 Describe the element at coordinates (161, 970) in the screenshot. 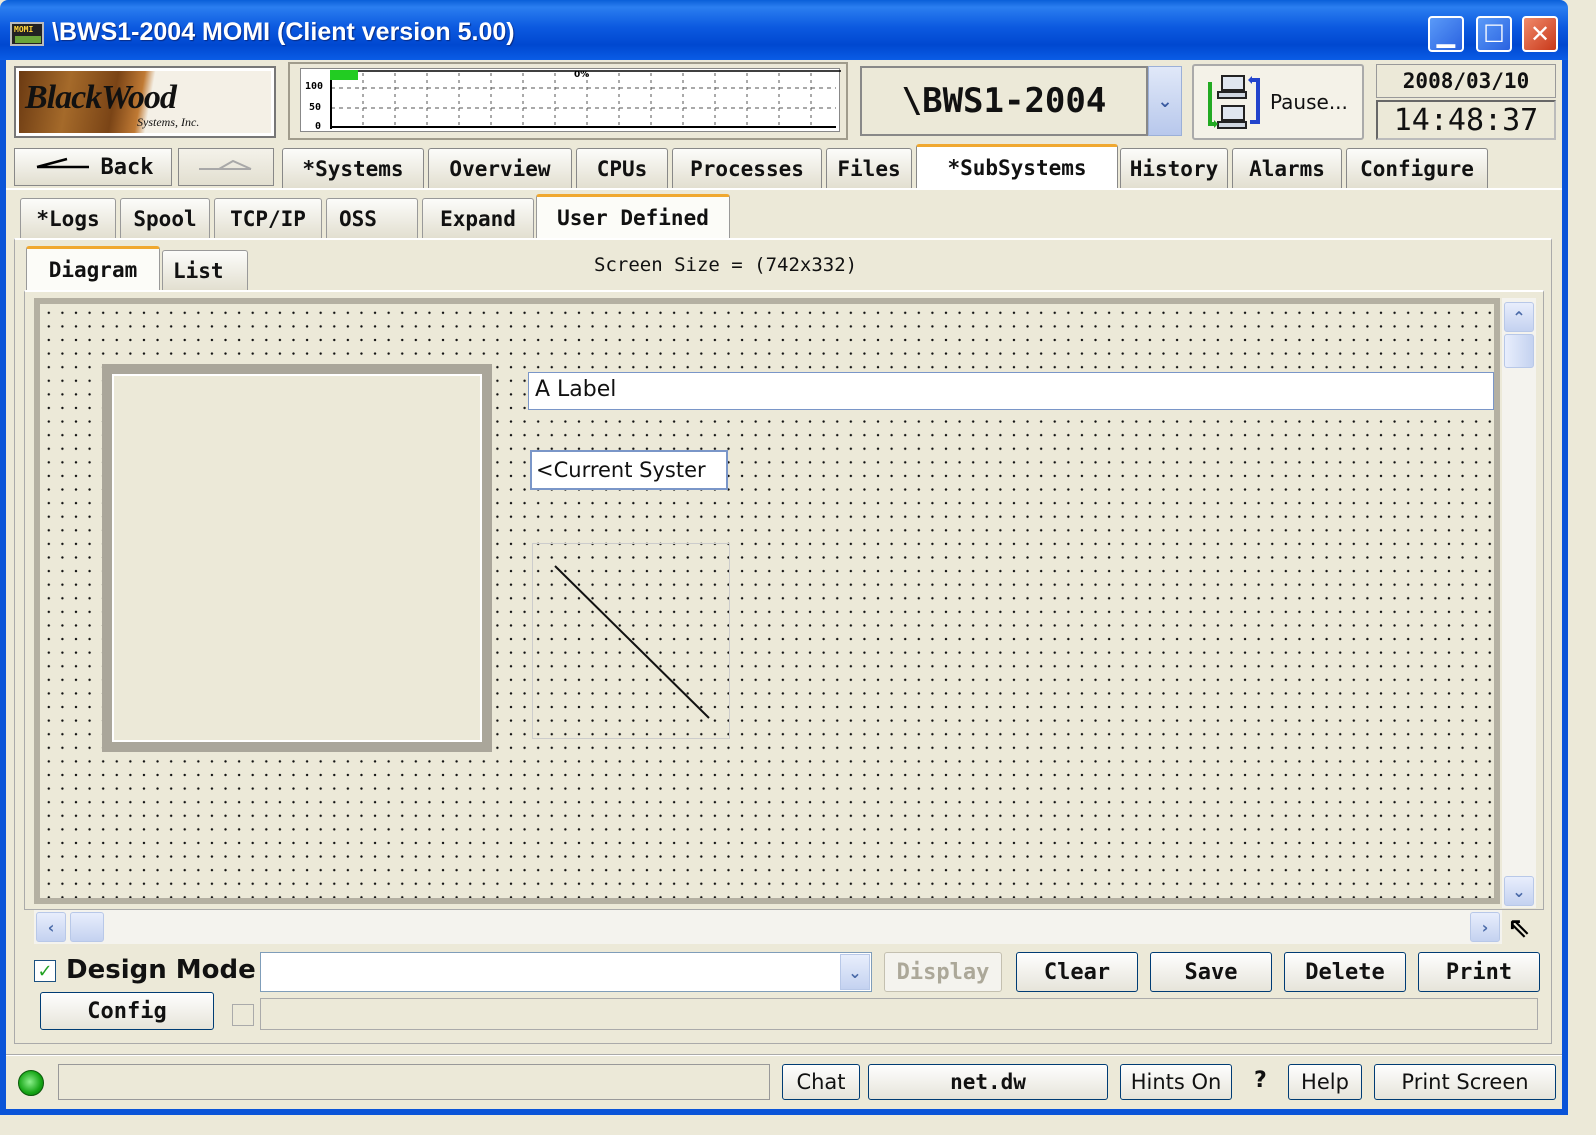

I see `design-mode-label: Design Mode` at that location.